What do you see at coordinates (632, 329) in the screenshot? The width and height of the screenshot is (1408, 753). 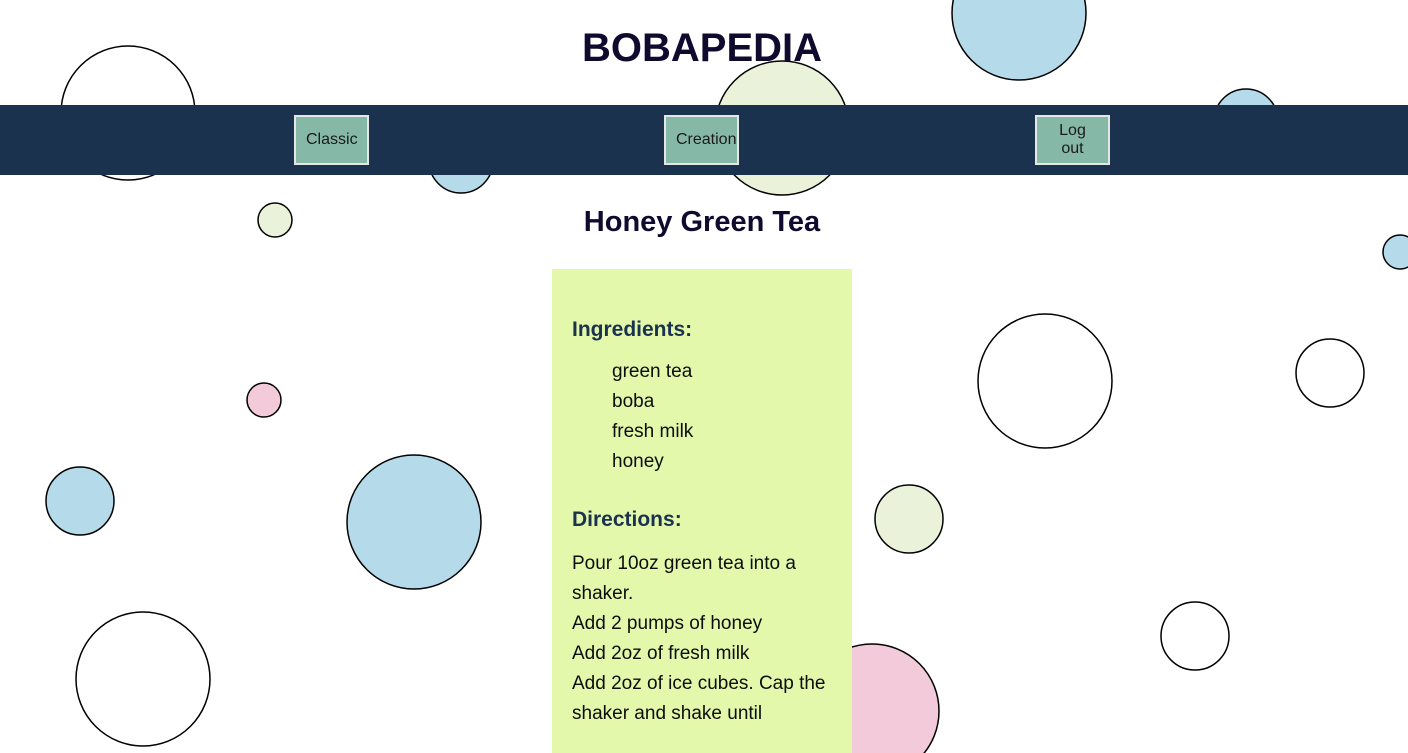 I see `ingredients-heading: Ingredients:` at bounding box center [632, 329].